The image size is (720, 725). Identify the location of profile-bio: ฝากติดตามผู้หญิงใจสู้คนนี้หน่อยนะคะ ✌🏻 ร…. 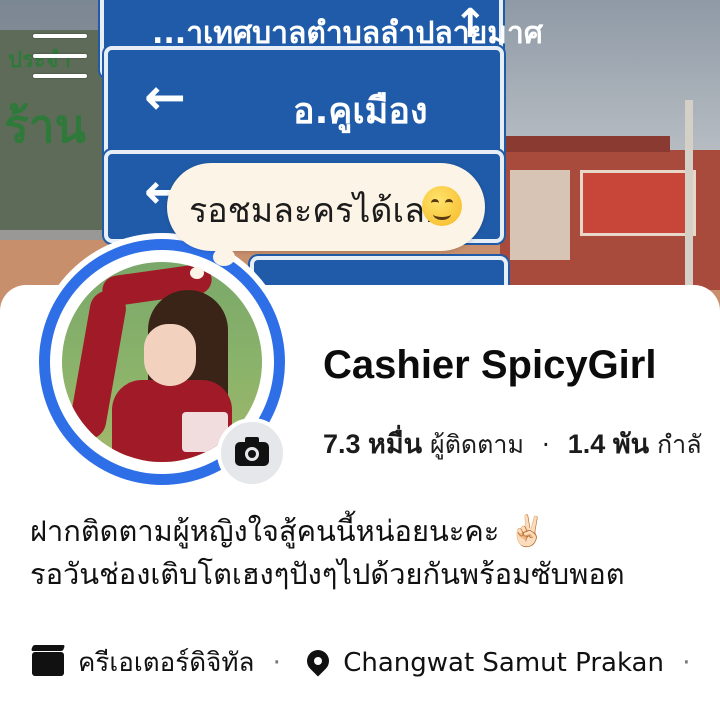
(327, 552).